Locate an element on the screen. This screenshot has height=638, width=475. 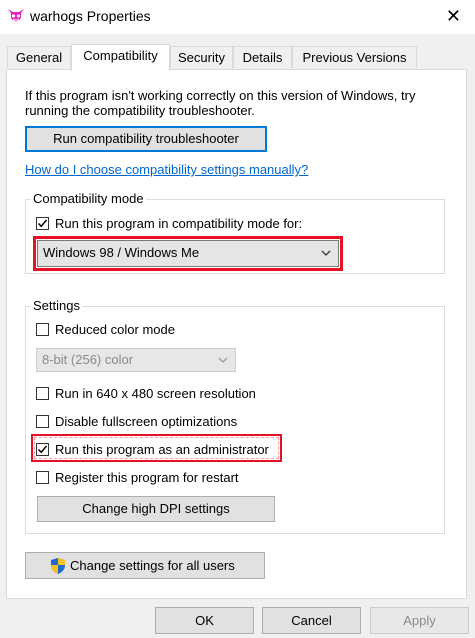
res-640-checkbox-row: Run in 640 x 480 screen resolution is located at coordinates (176, 394).